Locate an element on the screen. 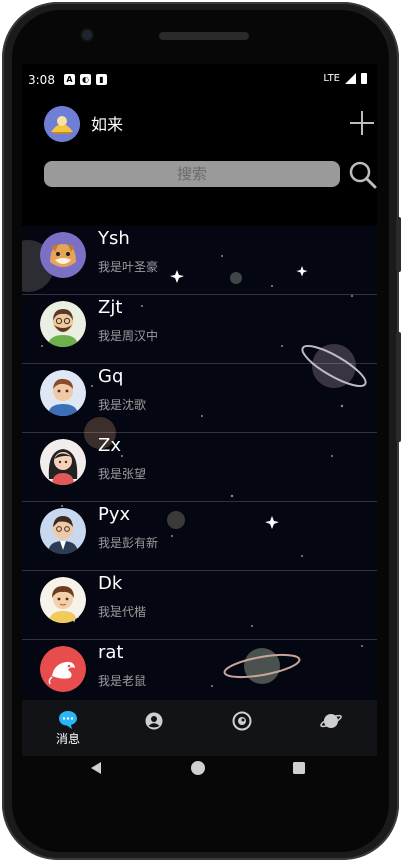  contact-message: 我是张望 is located at coordinates (122, 474).